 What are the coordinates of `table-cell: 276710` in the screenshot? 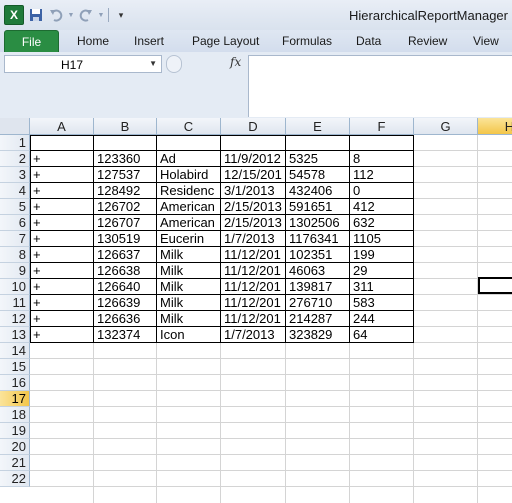 It's located at (317, 303).